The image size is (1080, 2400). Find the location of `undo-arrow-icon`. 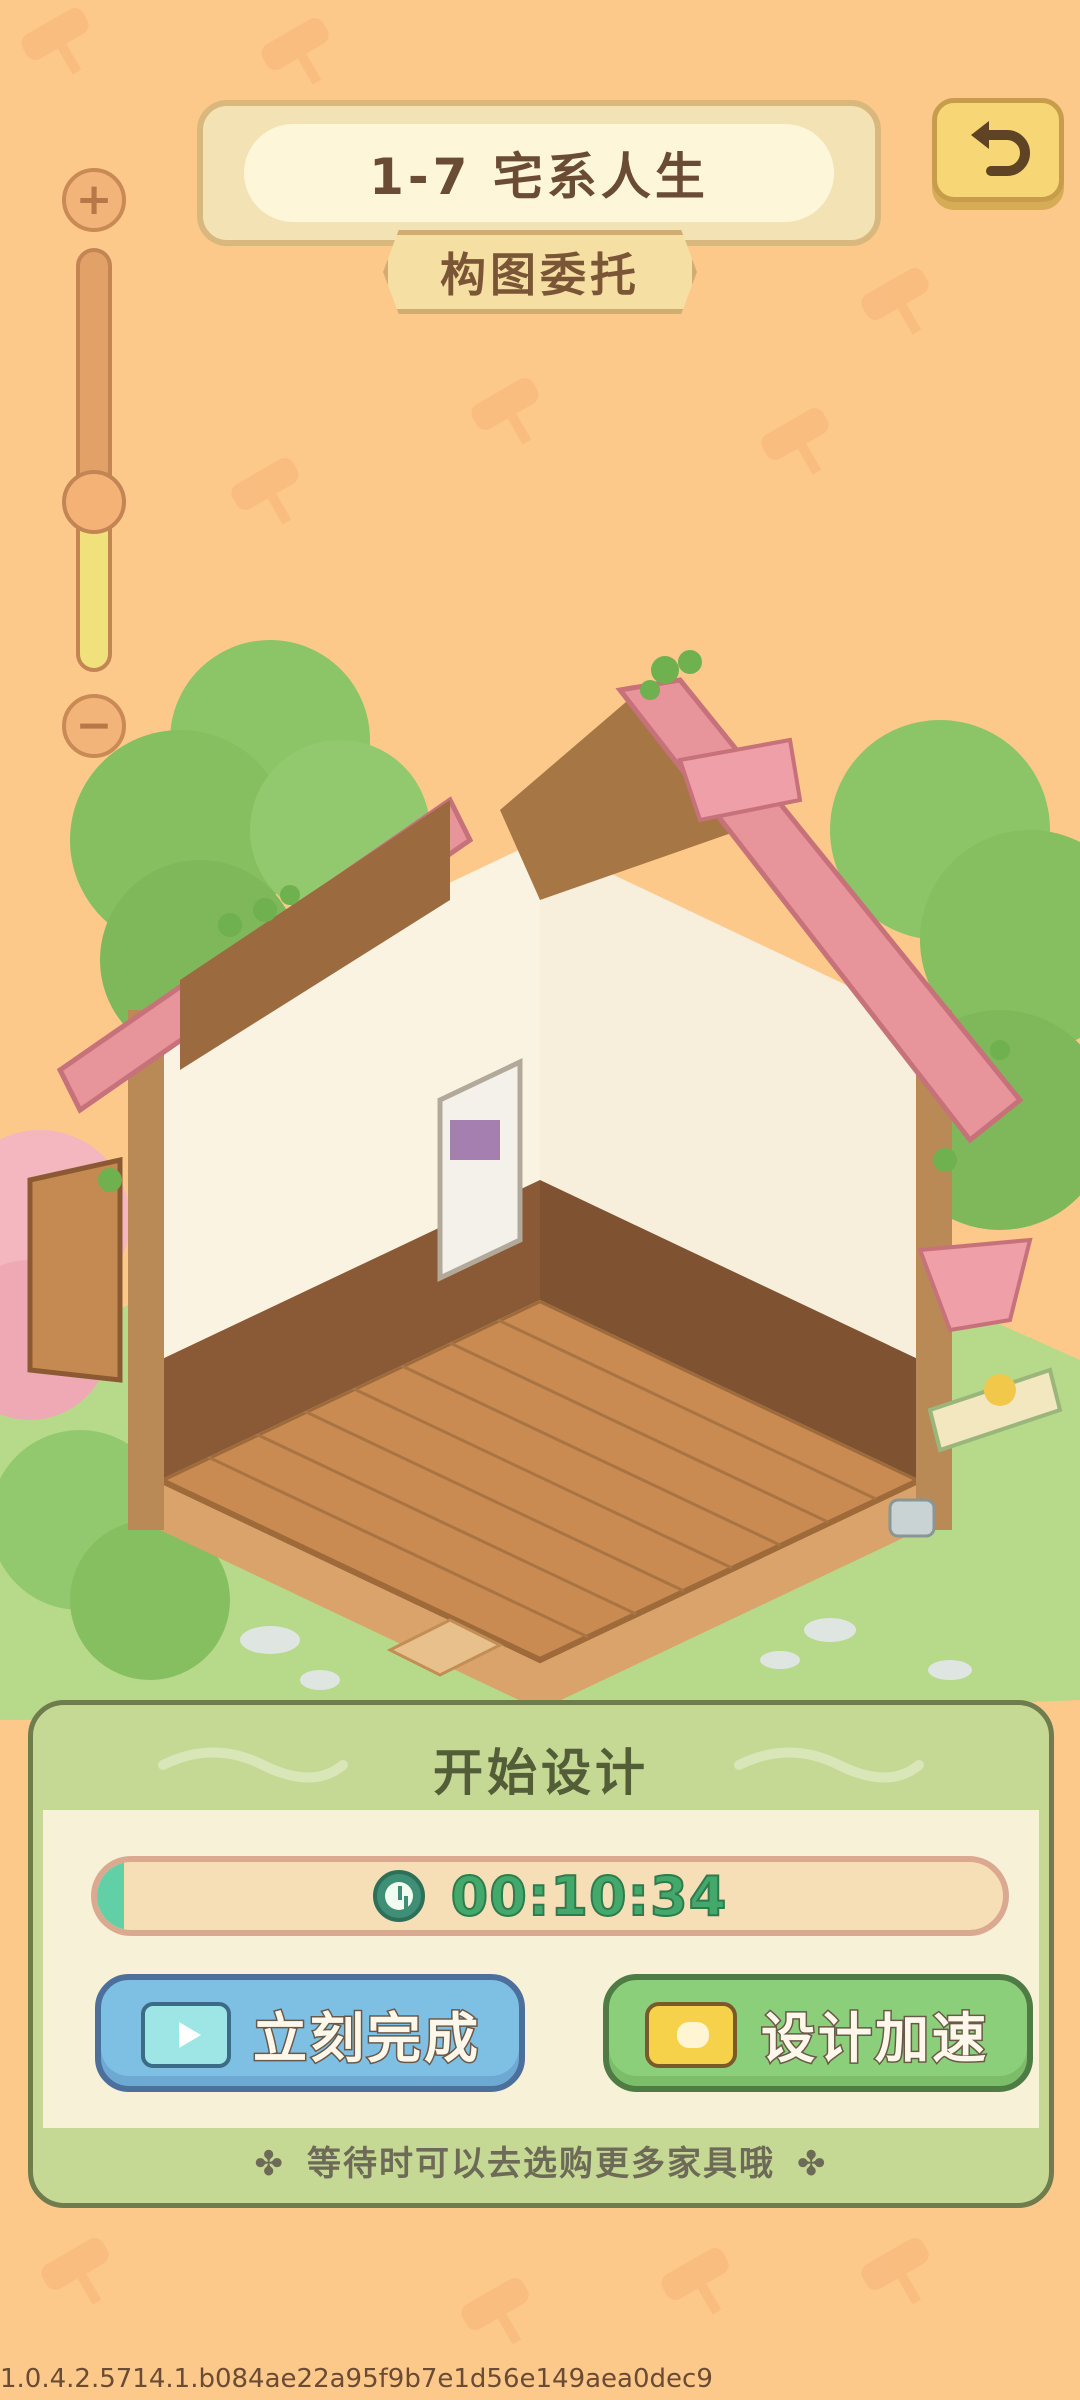

undo-arrow-icon is located at coordinates (1000, 148).